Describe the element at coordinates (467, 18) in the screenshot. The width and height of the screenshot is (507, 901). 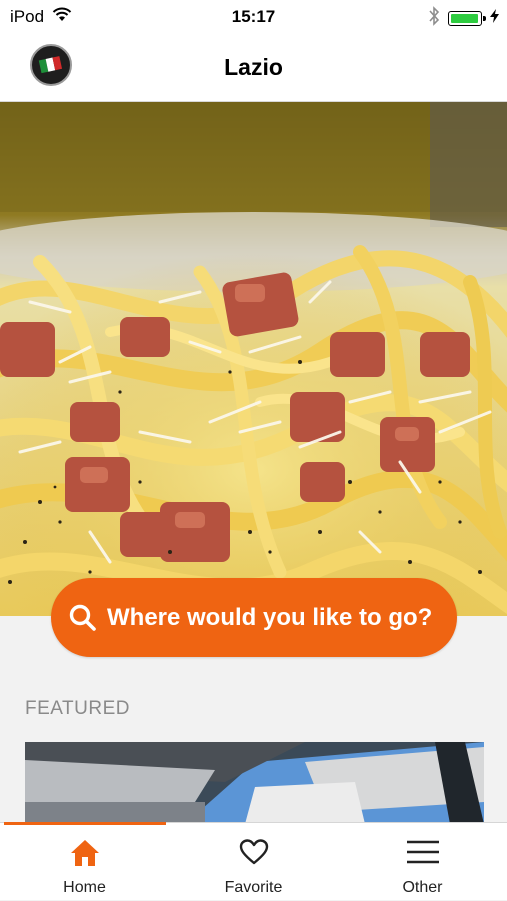
I see `battery-icon` at that location.